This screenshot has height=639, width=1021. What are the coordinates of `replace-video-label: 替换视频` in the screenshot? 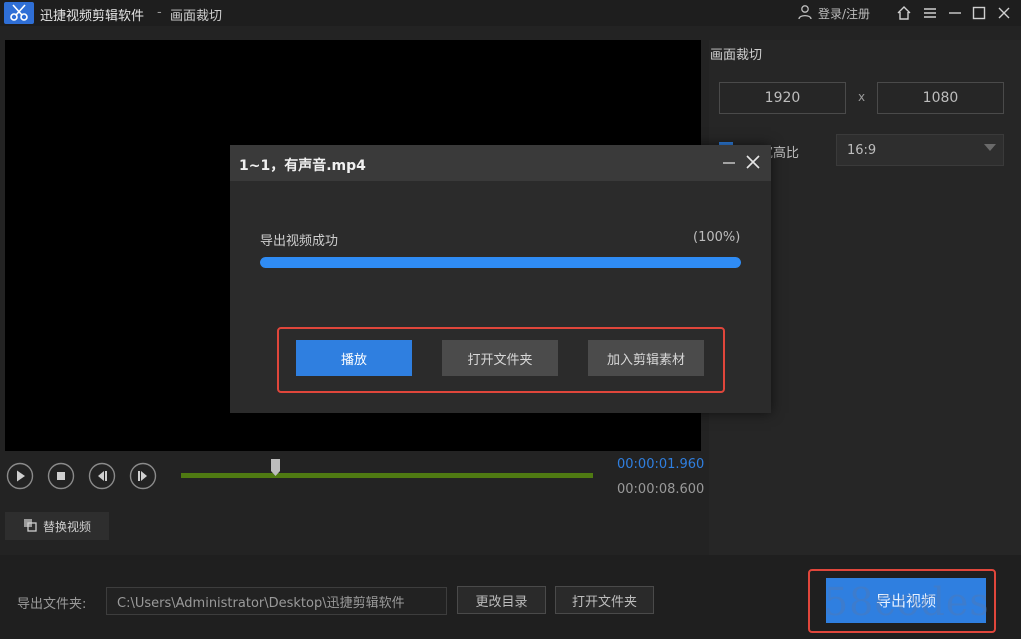 It's located at (66, 526).